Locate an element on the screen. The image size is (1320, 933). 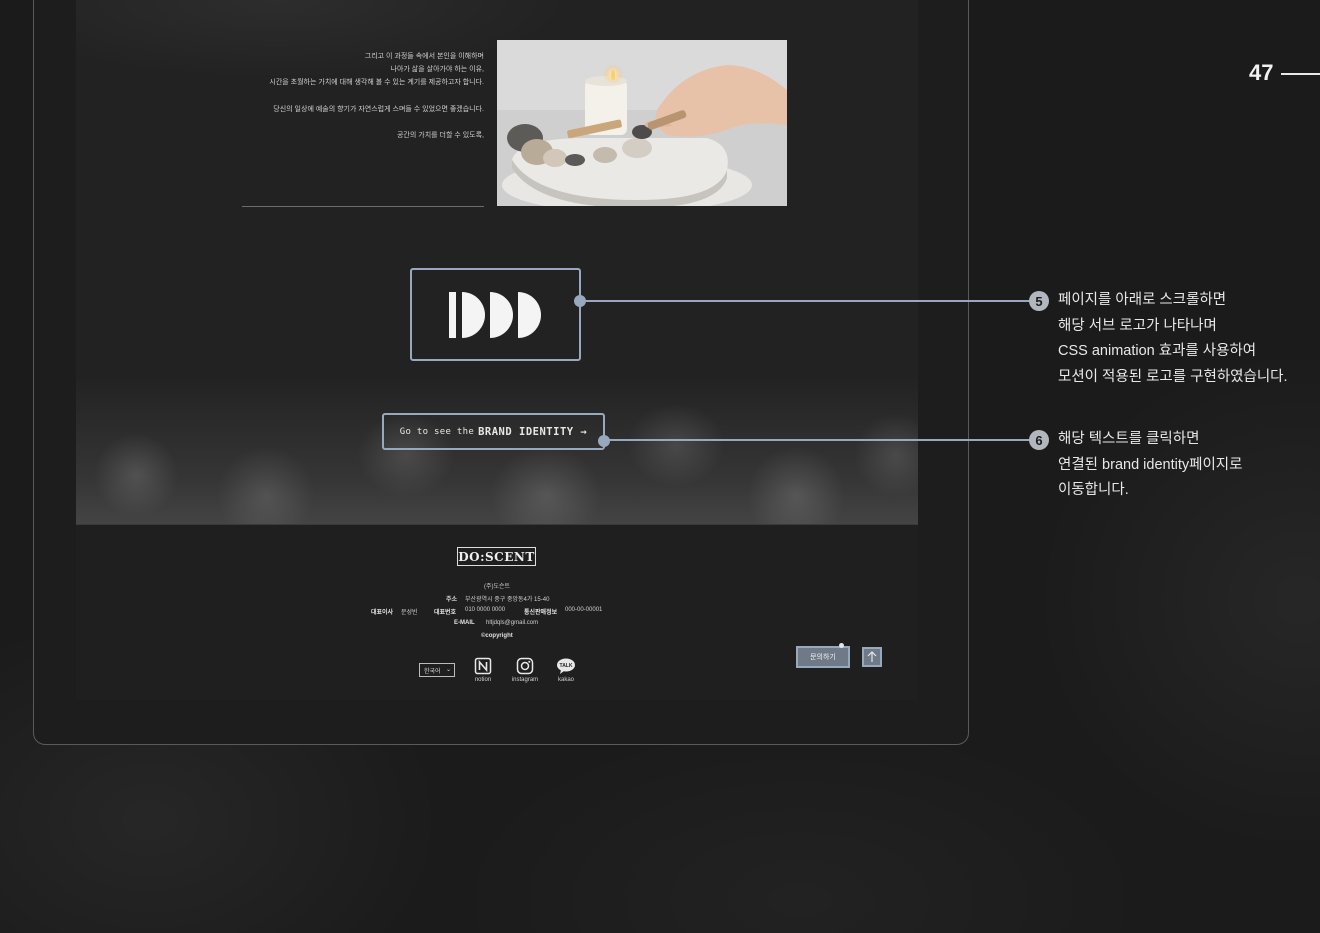
page-number: 47 is located at coordinates (1261, 72).